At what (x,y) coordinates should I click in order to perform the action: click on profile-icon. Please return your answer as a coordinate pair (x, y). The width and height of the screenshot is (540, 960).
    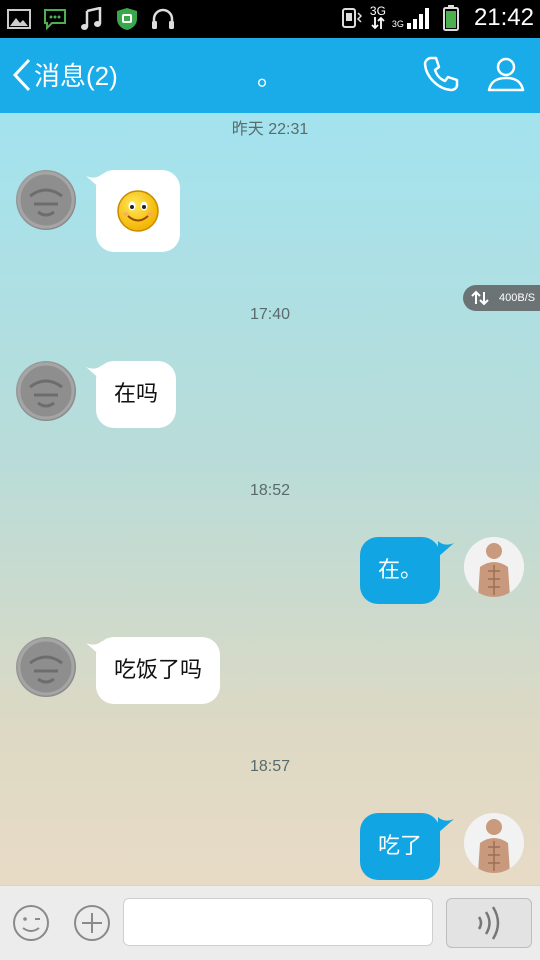
    Looking at the image, I should click on (506, 74).